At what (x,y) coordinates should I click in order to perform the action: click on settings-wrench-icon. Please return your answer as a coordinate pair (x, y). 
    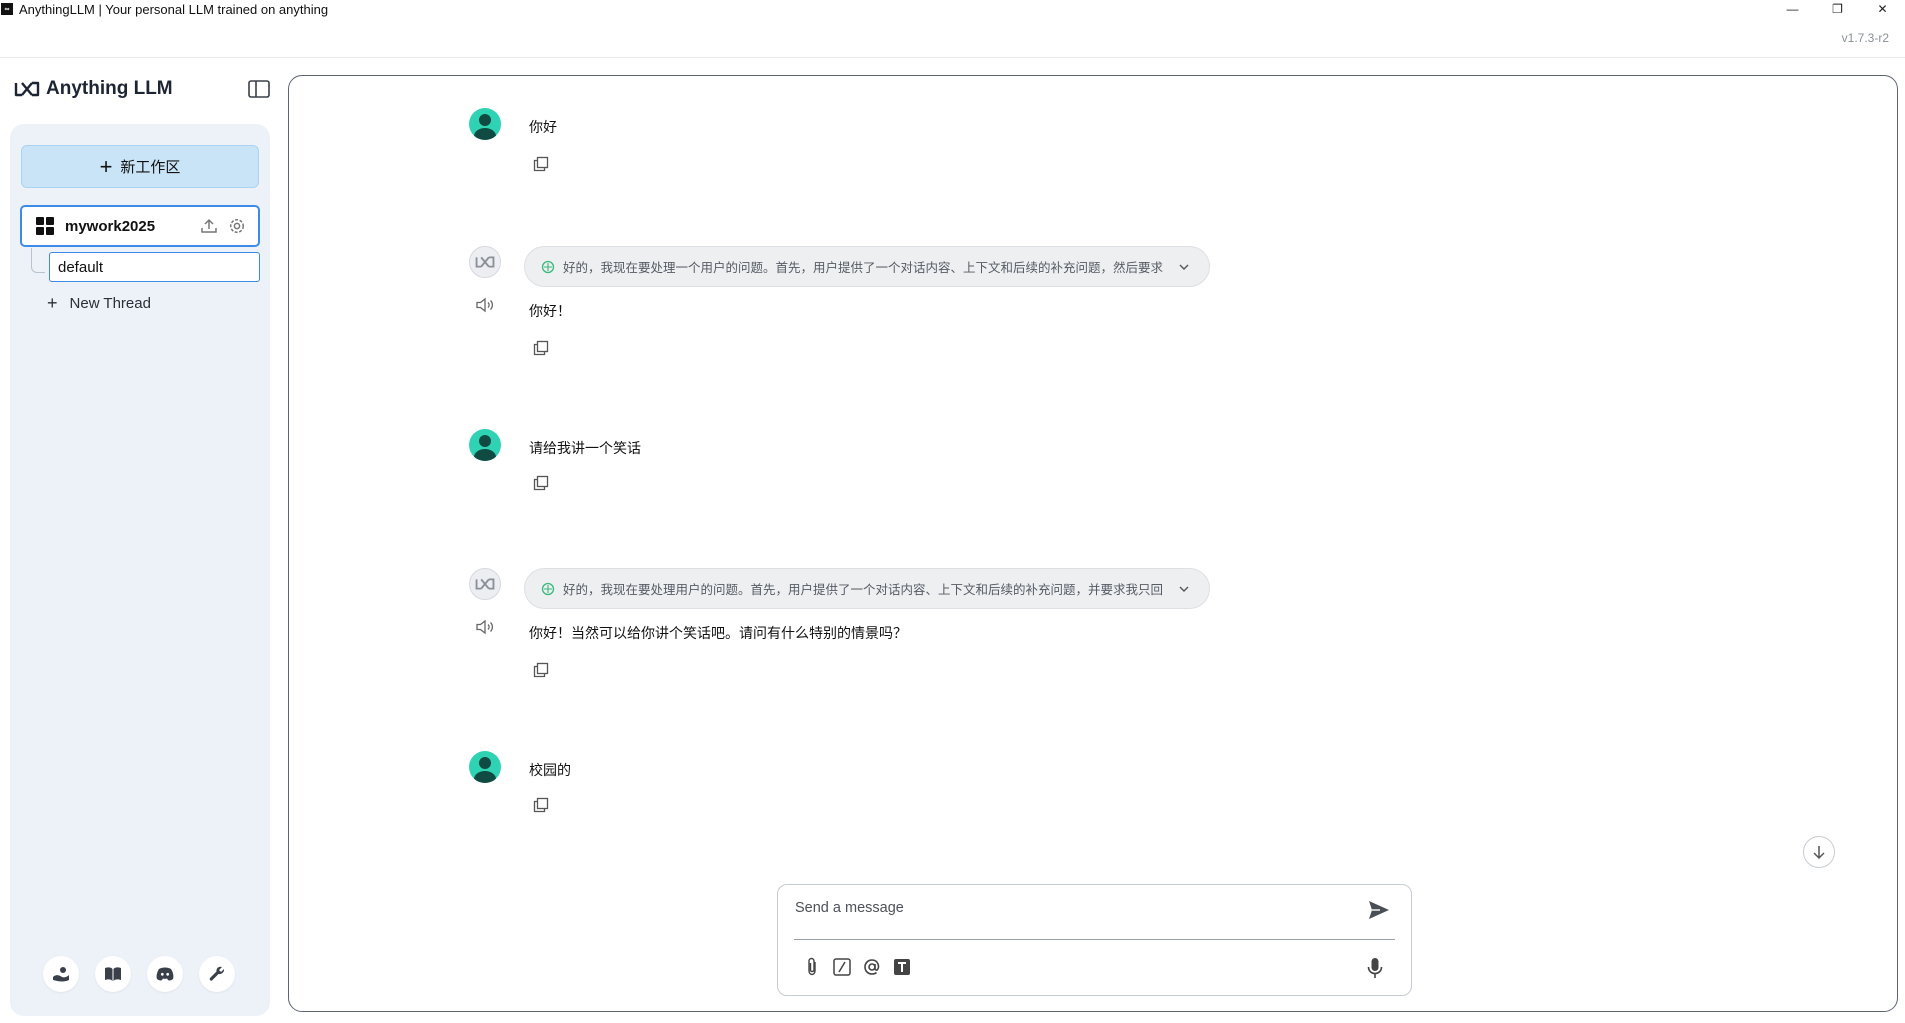
    Looking at the image, I should click on (217, 973).